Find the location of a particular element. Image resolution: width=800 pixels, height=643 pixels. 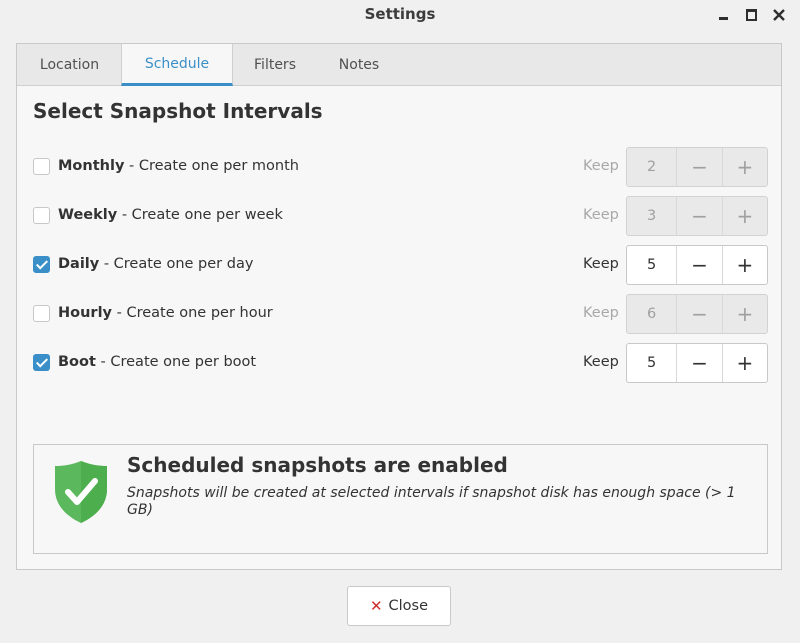

status-title: Scheduled snapshots are enabled is located at coordinates (317, 465).